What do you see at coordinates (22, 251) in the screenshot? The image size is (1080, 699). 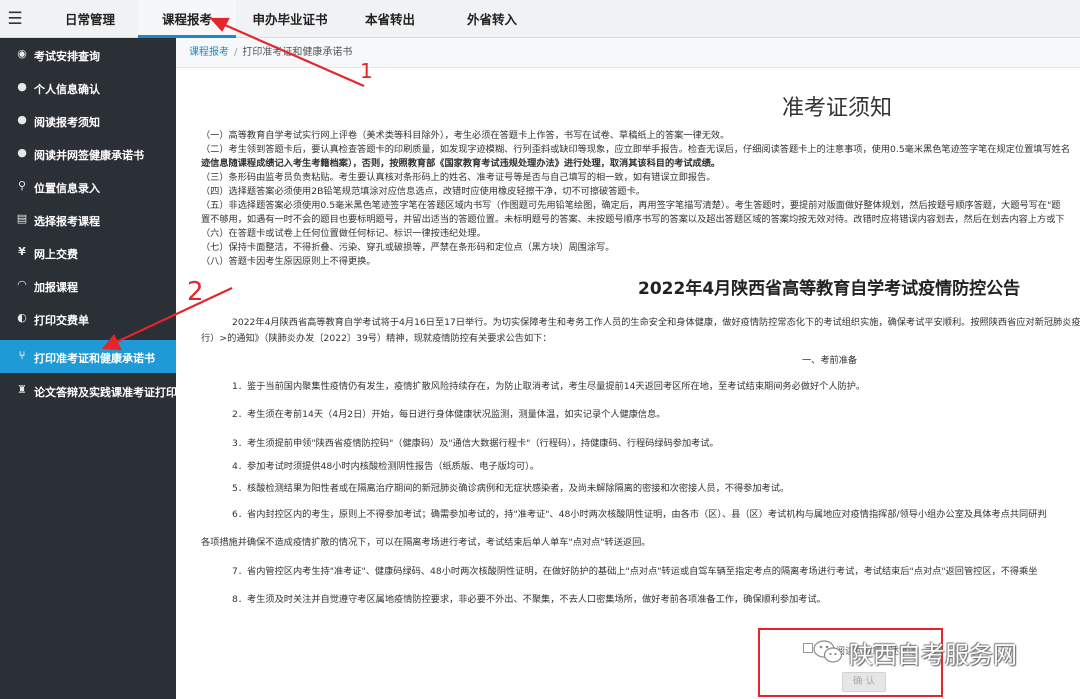 I see `yen-icon: ¥` at bounding box center [22, 251].